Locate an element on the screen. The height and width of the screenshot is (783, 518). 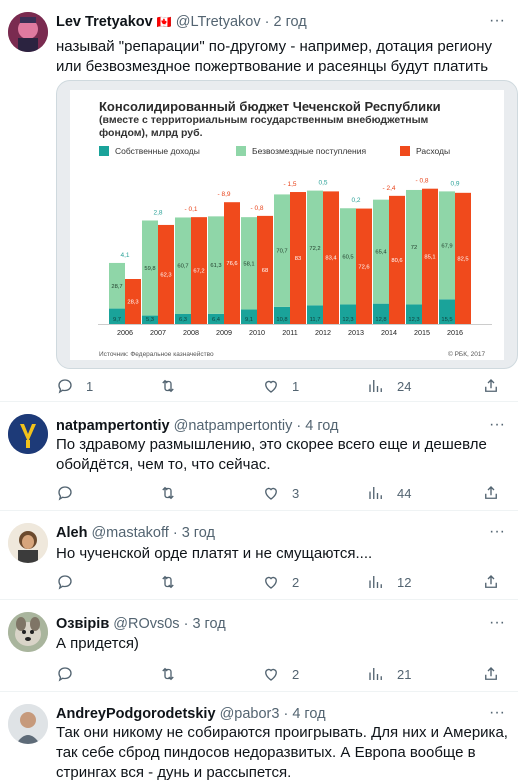
label-own-2014: 12,8 is located at coordinates (380, 320).